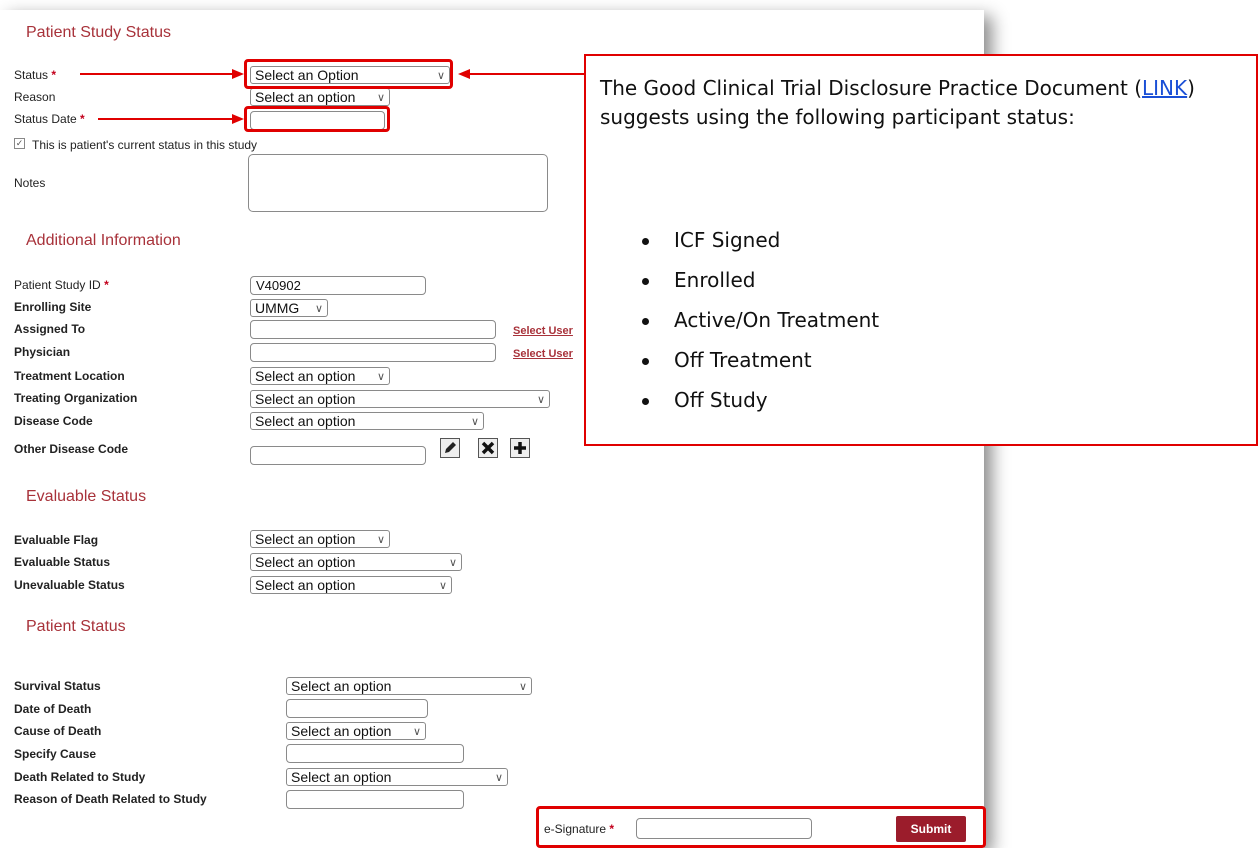  I want to click on treating-organization-label: Treating Organization, so click(76, 398).